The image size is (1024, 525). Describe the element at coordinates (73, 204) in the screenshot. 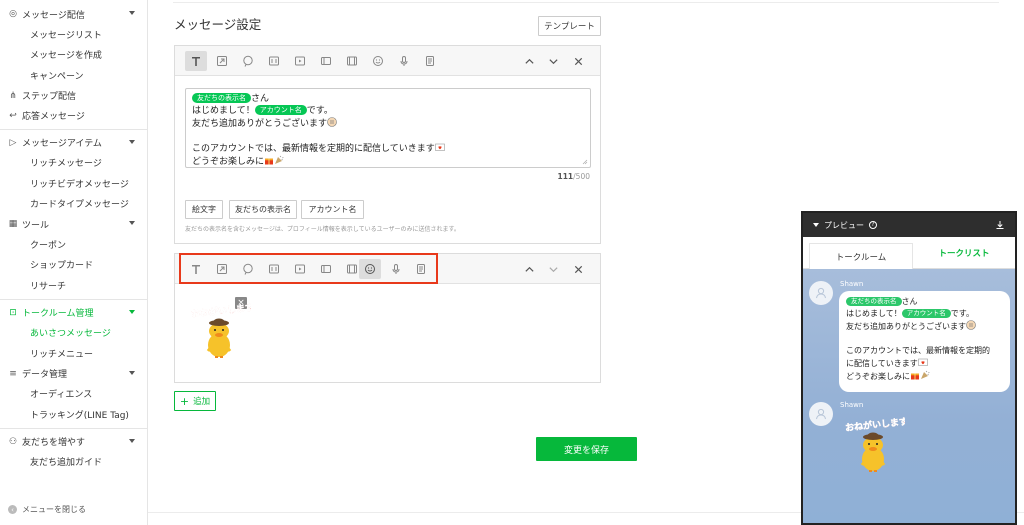

I see `sidebar-item-card-type: カードタイプメッセージ` at that location.